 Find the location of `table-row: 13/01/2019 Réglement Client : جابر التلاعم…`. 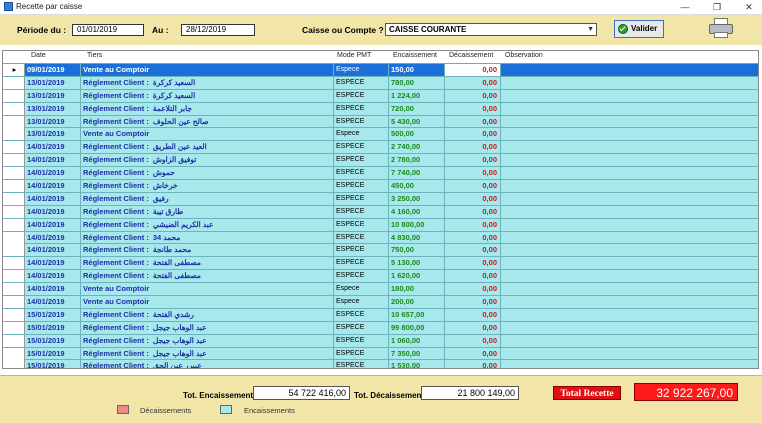

table-row: 13/01/2019 Réglement Client : جابر التلاعم… is located at coordinates (380, 109).